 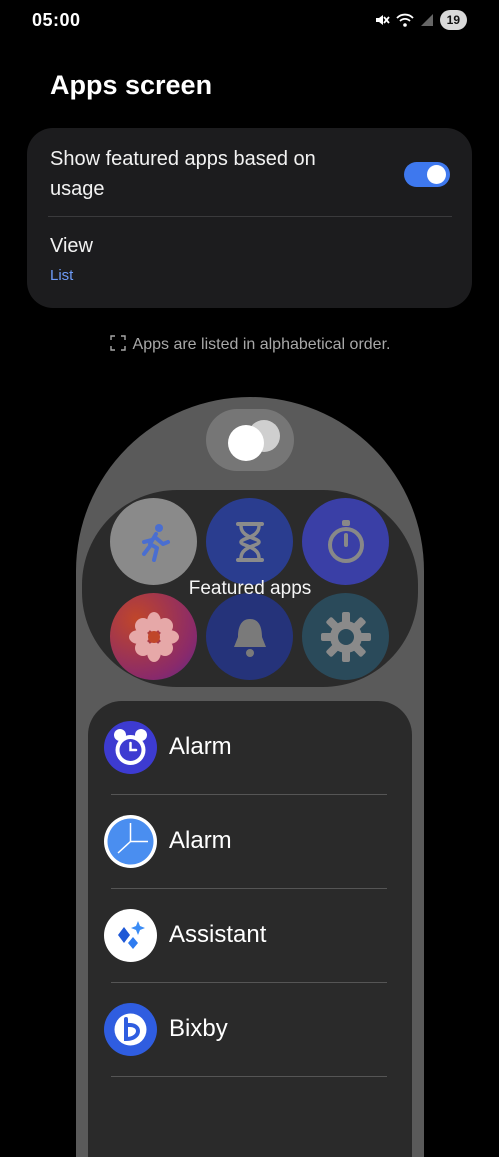 I want to click on featured-apps-setting: Show featured apps based on usage, so click(x=249, y=172).